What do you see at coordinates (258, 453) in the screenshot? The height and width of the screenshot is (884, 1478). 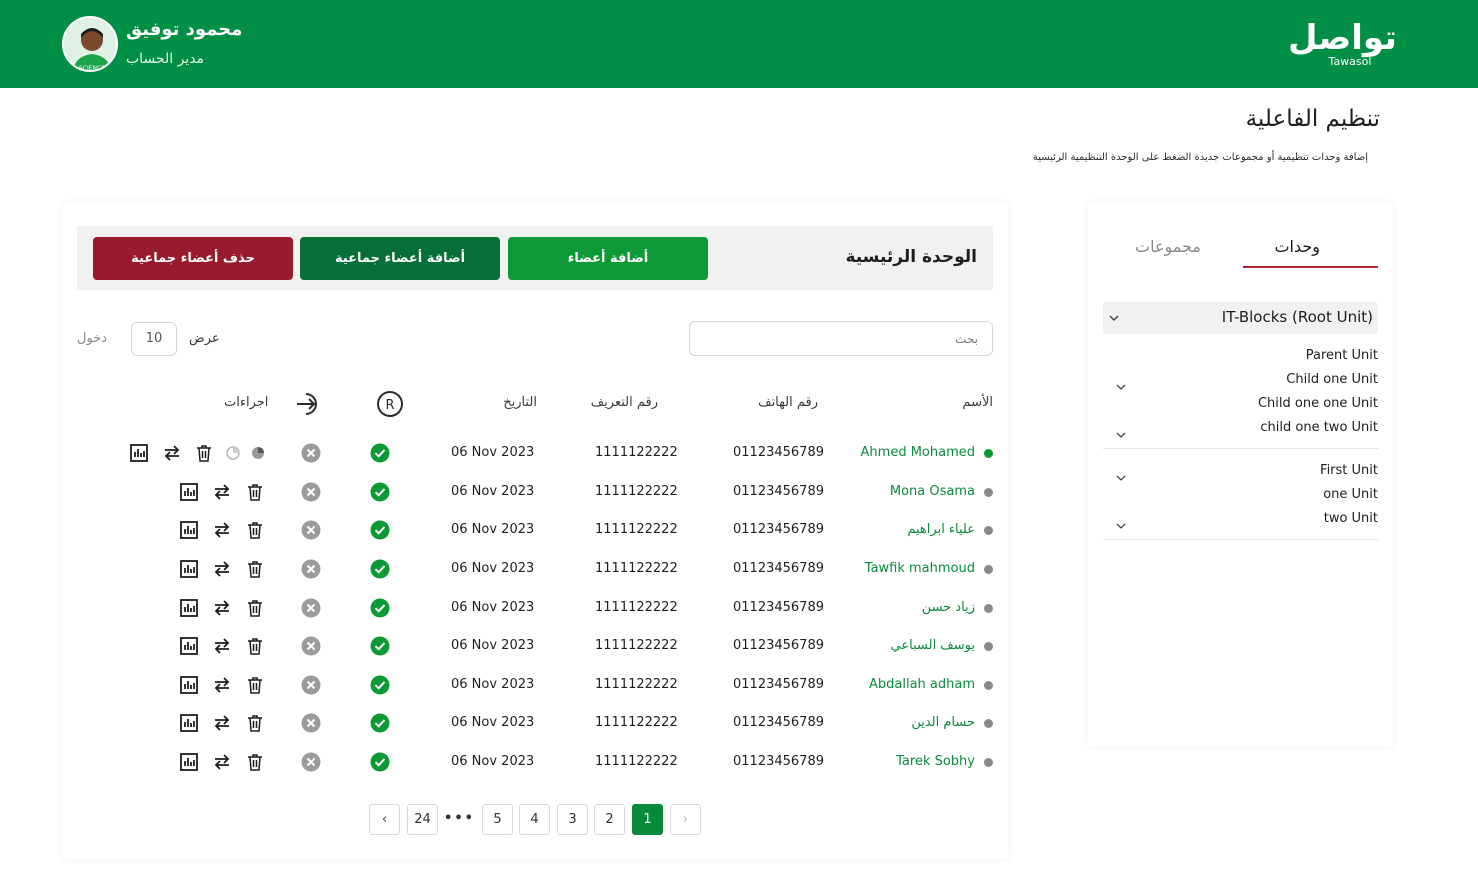 I see `pie-chart-icon` at bounding box center [258, 453].